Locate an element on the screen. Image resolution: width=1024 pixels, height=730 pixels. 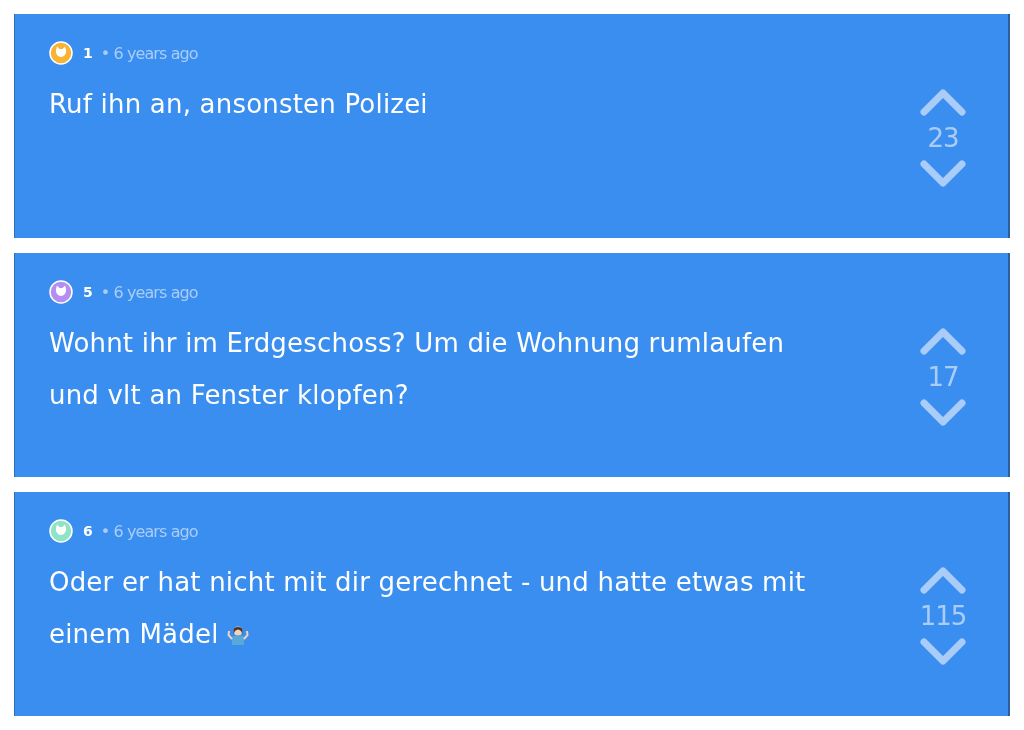
author-name: 6 is located at coordinates (88, 531).